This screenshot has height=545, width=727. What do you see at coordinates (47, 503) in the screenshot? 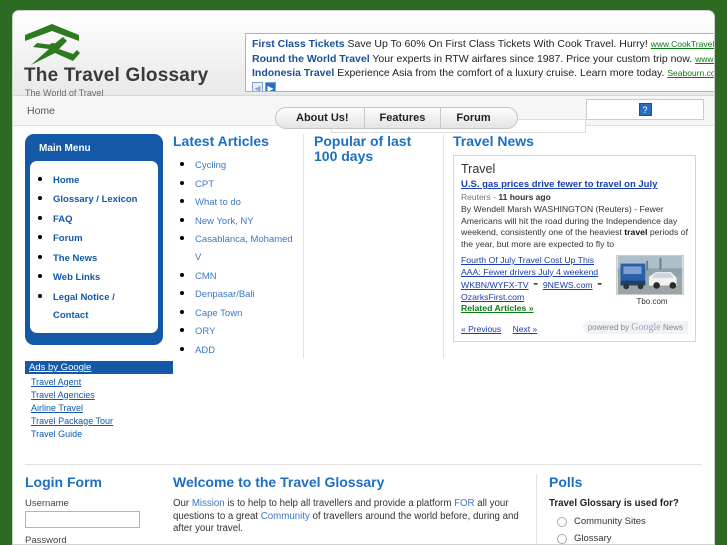
I see `username-label: Username` at bounding box center [47, 503].